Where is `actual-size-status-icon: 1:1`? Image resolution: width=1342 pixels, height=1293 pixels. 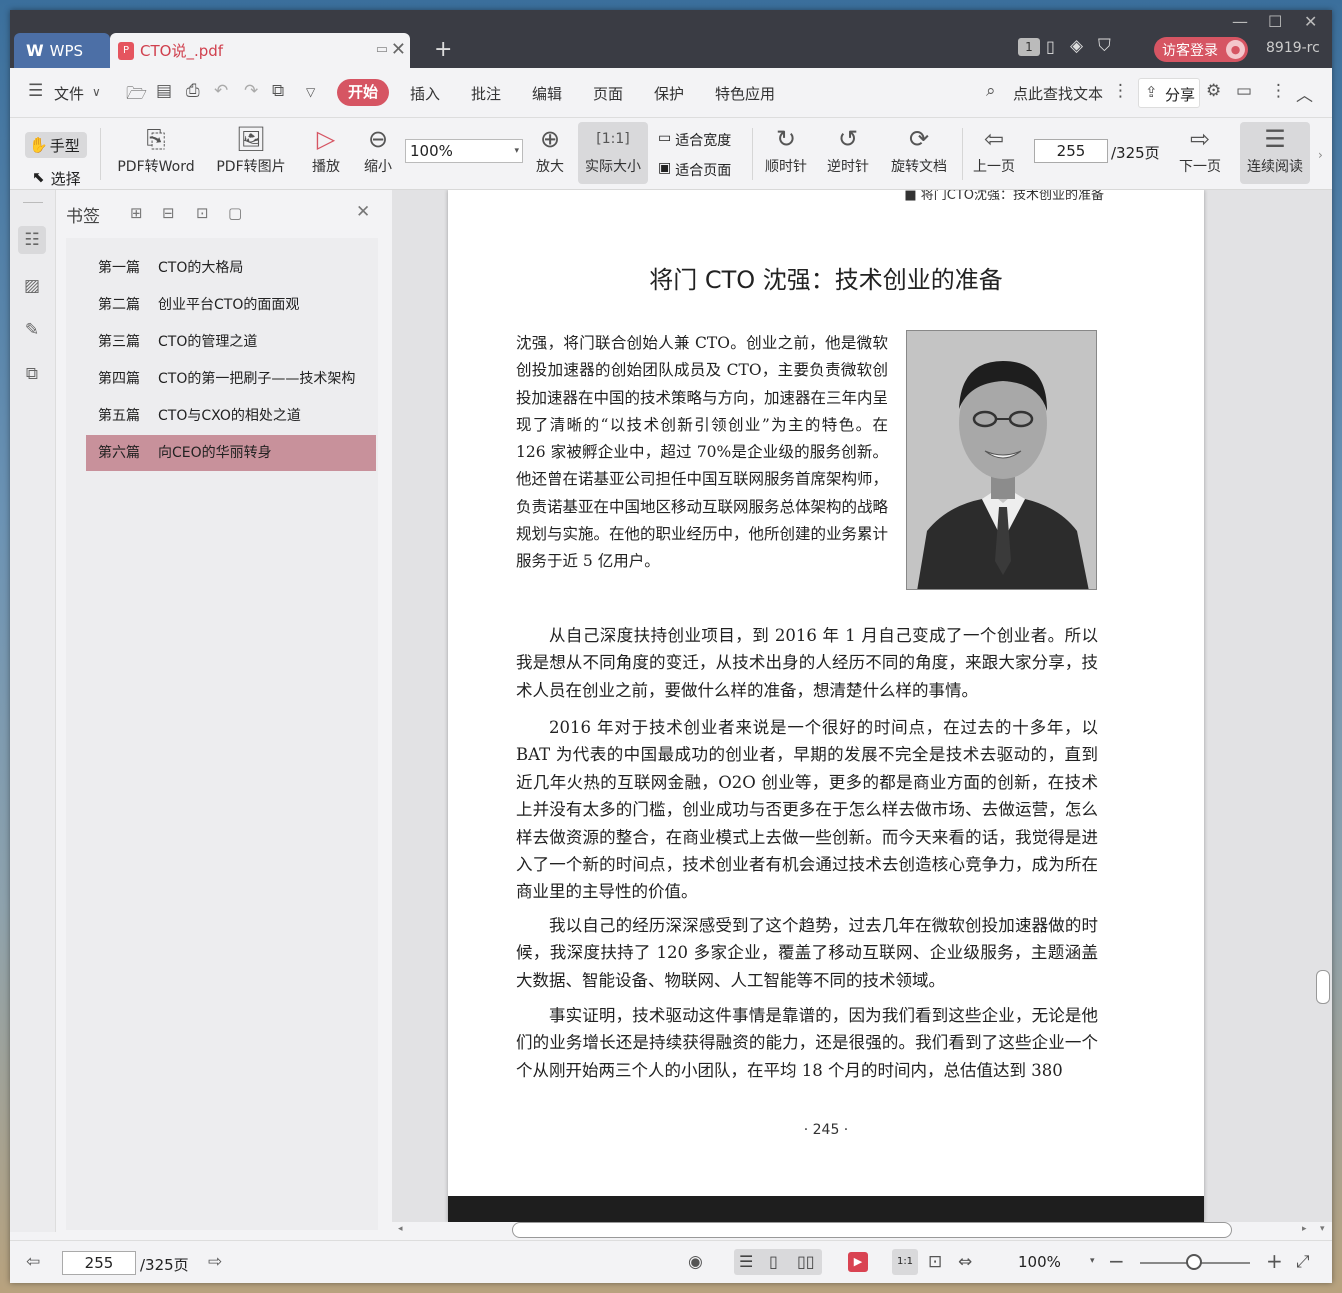
actual-size-status-icon: 1:1 is located at coordinates (905, 1262).